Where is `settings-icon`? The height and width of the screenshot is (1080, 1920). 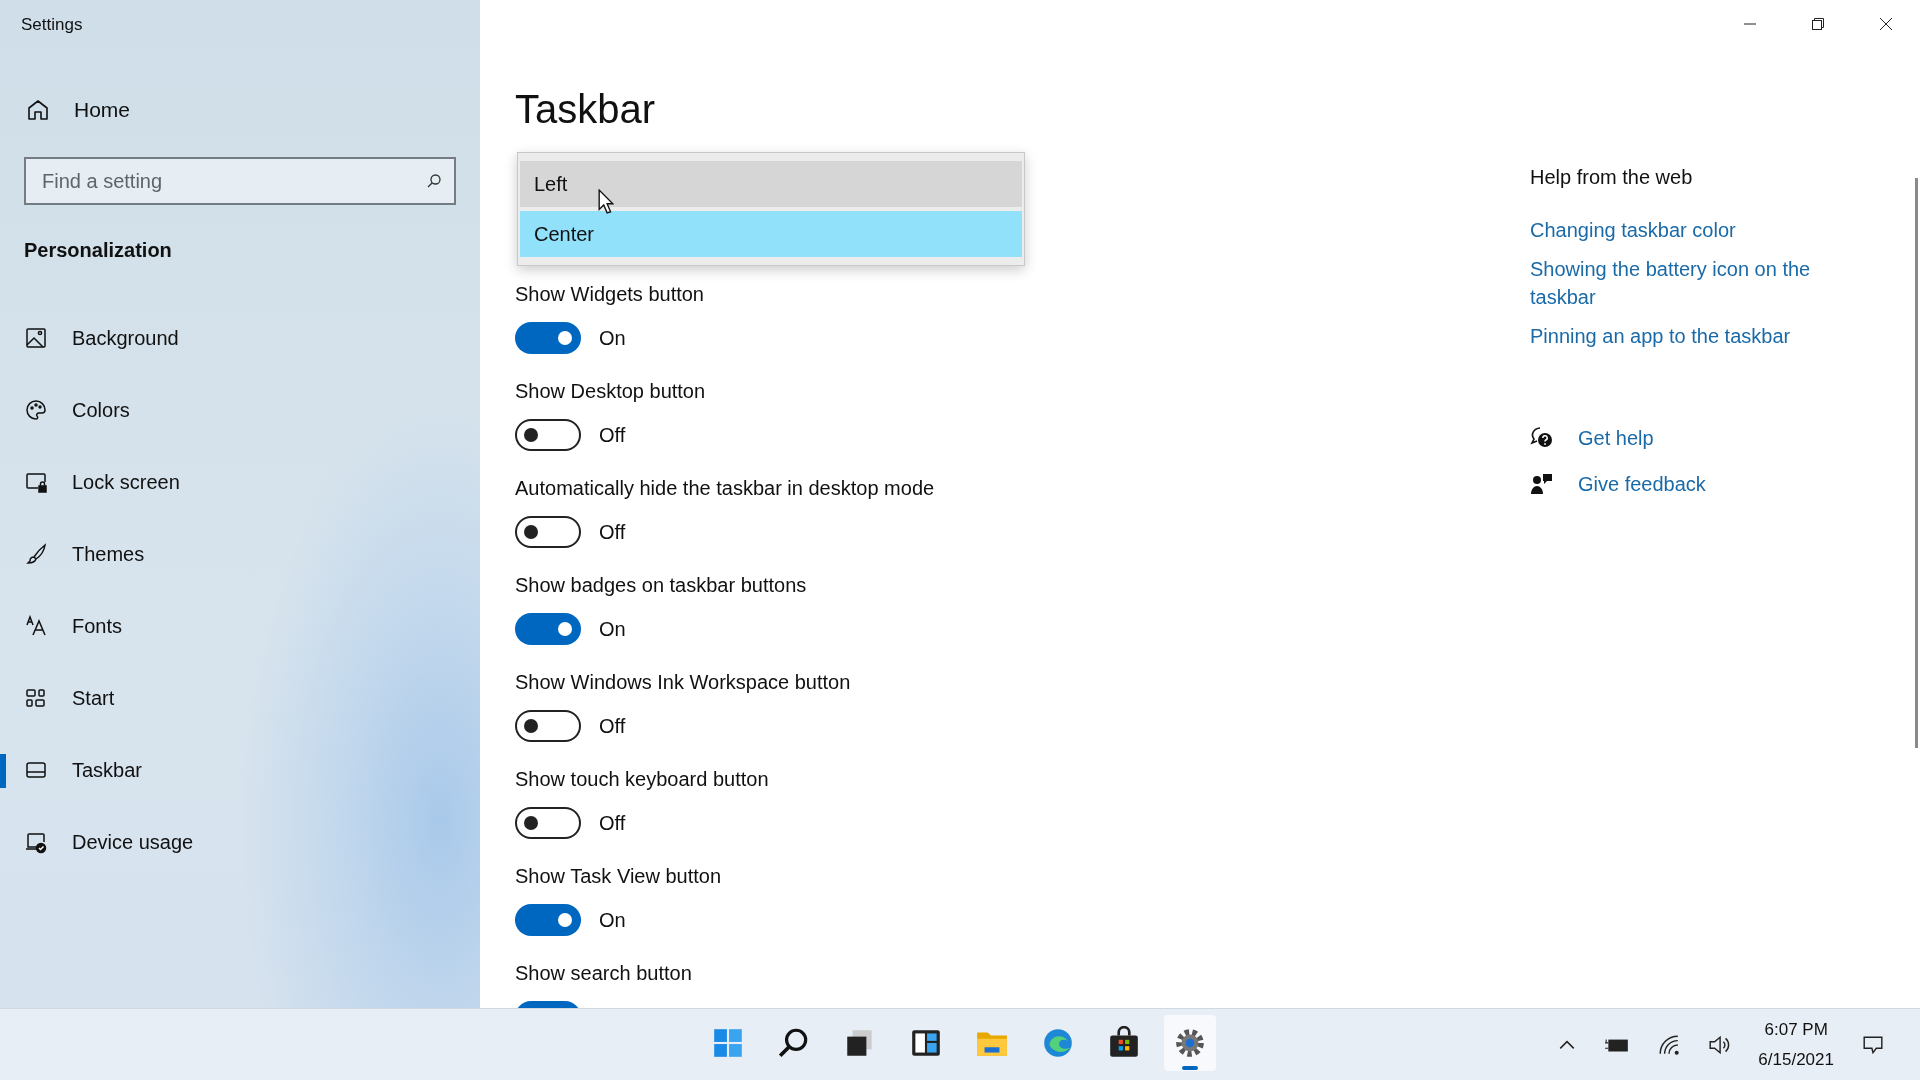
settings-icon is located at coordinates (1190, 1043).